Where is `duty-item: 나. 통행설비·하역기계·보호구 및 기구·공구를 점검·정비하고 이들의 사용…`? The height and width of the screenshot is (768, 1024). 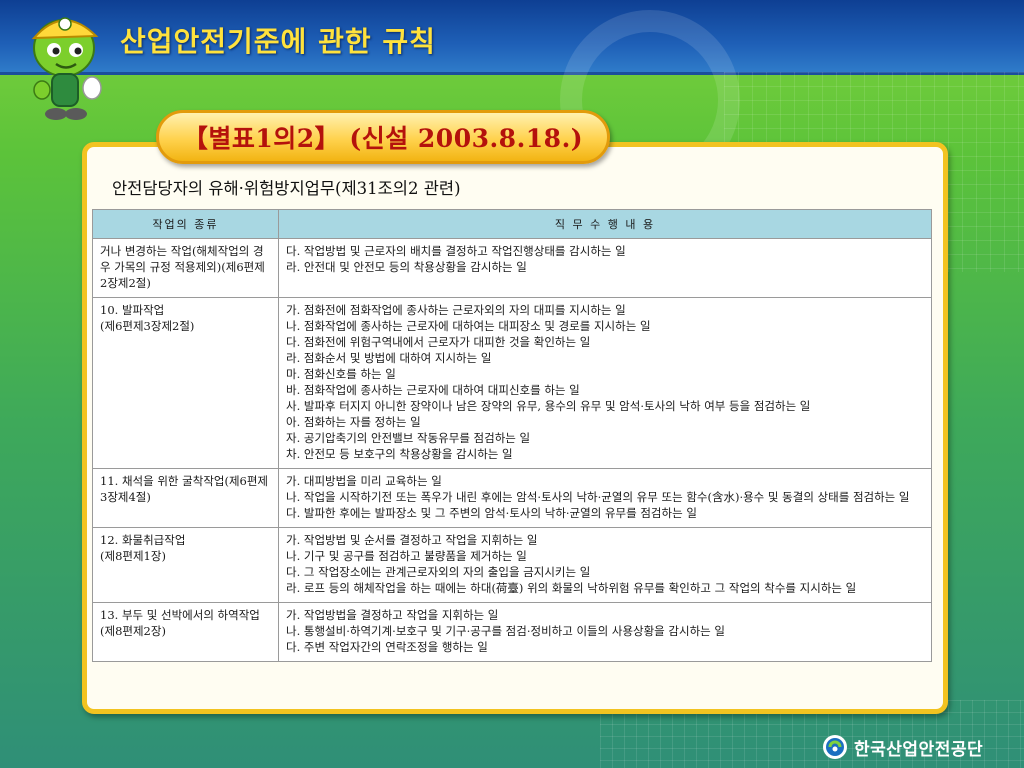 duty-item: 나. 통행설비·하역기계·보호구 및 기구·공구를 점검·정비하고 이들의 사용… is located at coordinates (505, 631).